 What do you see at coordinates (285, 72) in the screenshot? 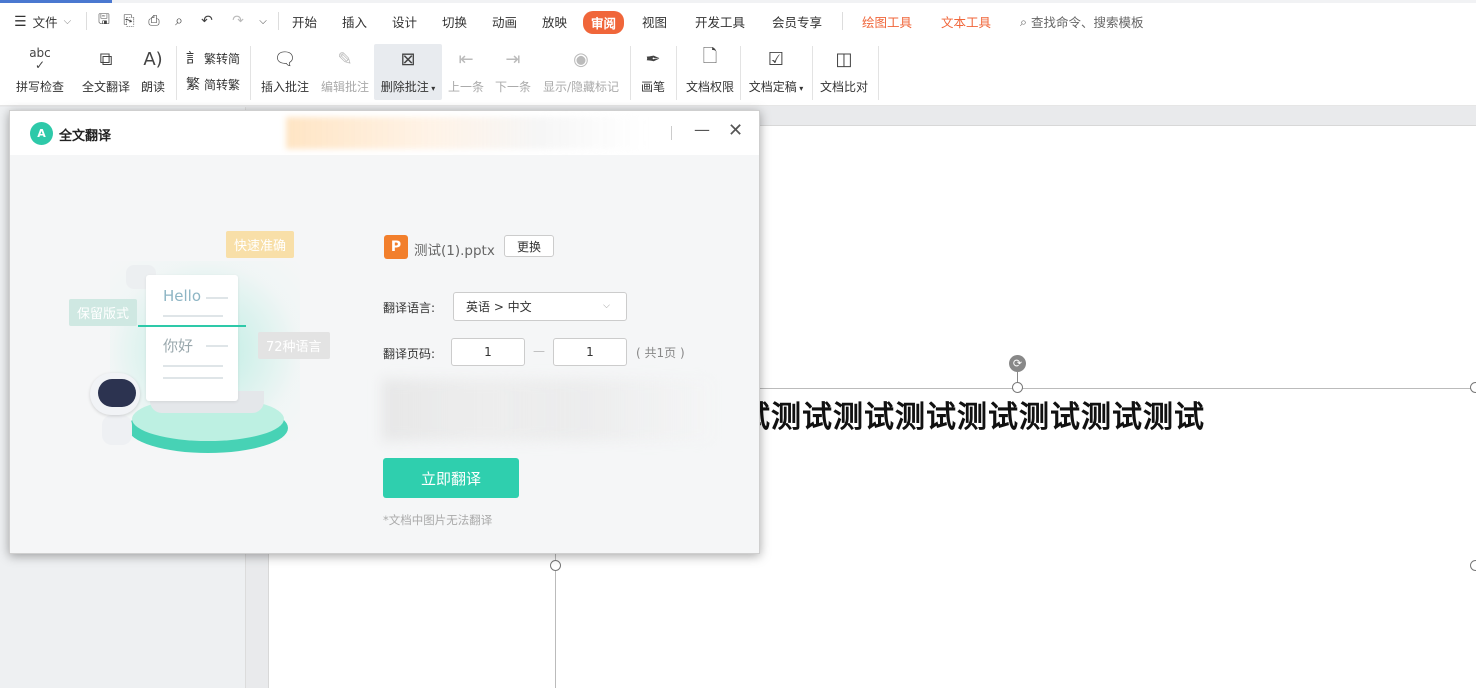
I see `insert-comment-button: 🗨 插入批注` at bounding box center [285, 72].